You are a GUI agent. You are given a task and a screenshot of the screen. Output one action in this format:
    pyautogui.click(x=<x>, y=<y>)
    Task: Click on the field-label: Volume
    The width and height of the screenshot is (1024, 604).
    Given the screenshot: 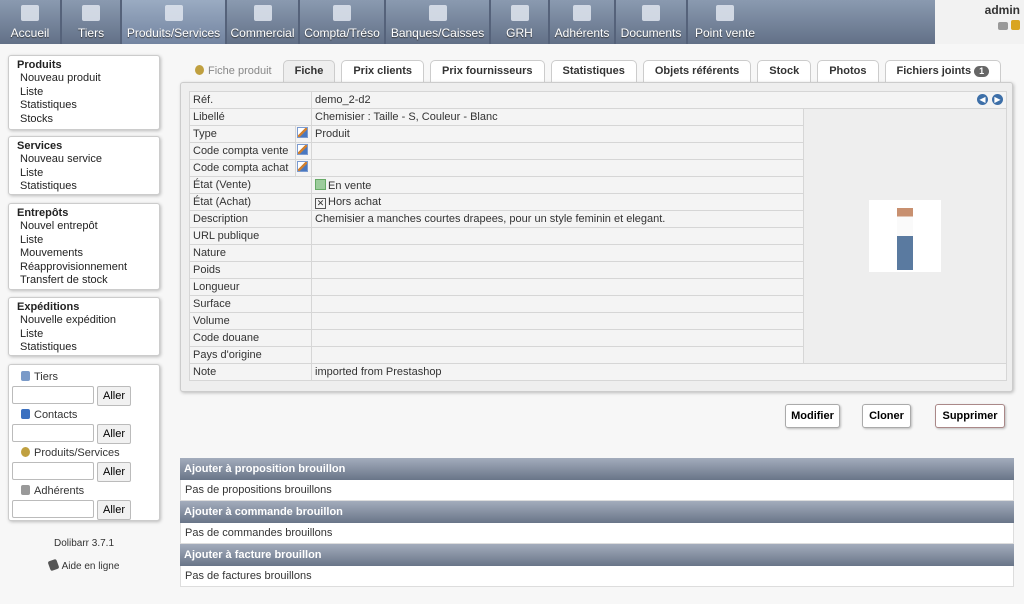 What is the action you would take?
    pyautogui.click(x=250, y=321)
    